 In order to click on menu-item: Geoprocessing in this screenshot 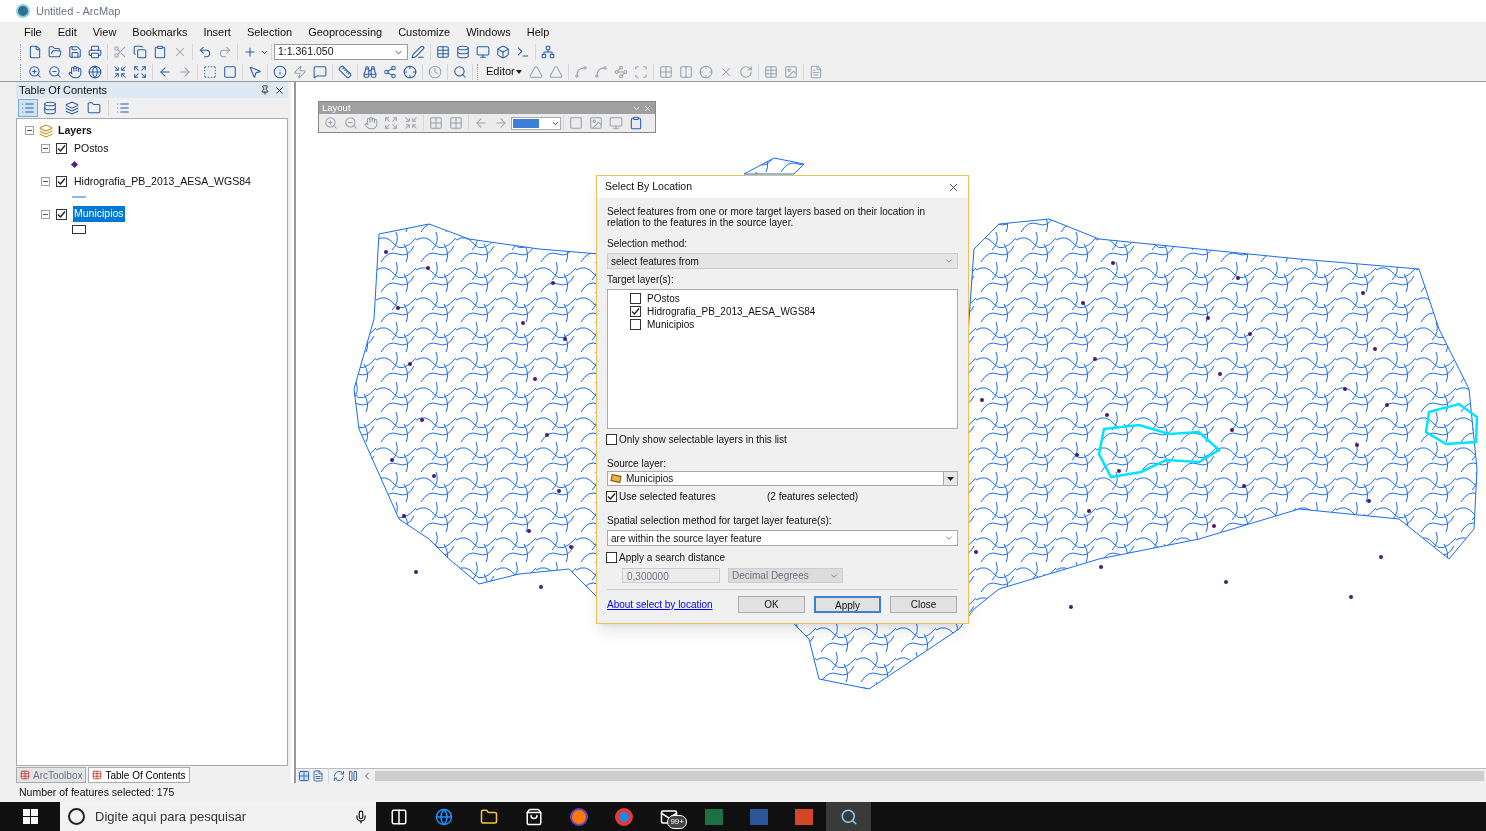, I will do `click(345, 32)`.